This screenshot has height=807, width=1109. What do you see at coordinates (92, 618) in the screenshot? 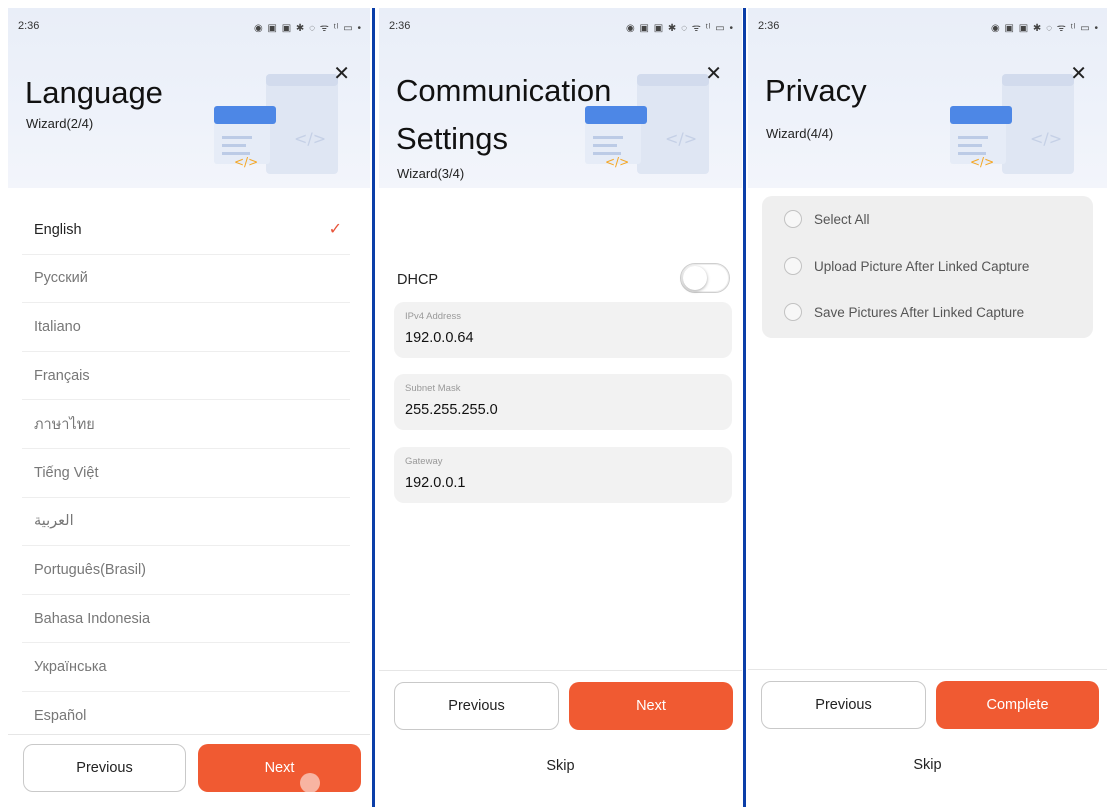
I see `language-label: Bahasa Indonesia` at bounding box center [92, 618].